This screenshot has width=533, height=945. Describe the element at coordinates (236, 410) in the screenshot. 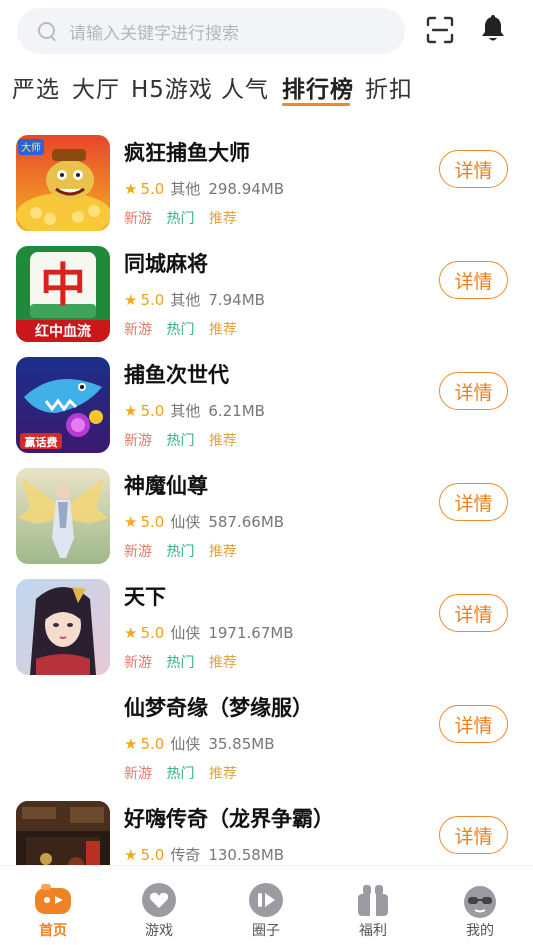

I see `game-size: 6.21MB` at that location.